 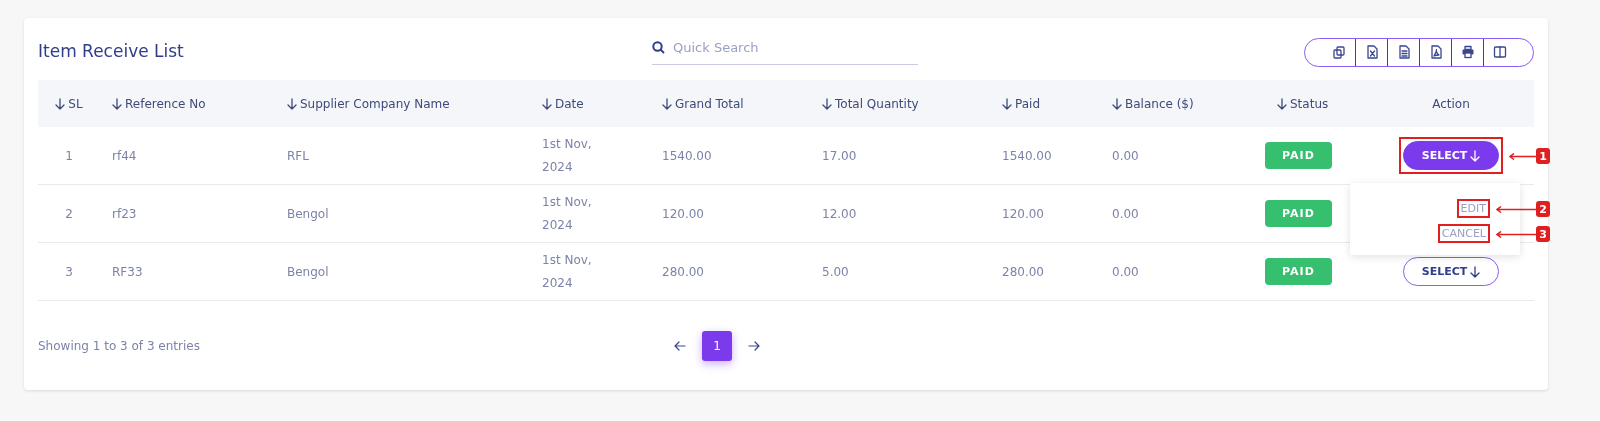 What do you see at coordinates (127, 271) in the screenshot?
I see `table-cell-text: RF33` at bounding box center [127, 271].